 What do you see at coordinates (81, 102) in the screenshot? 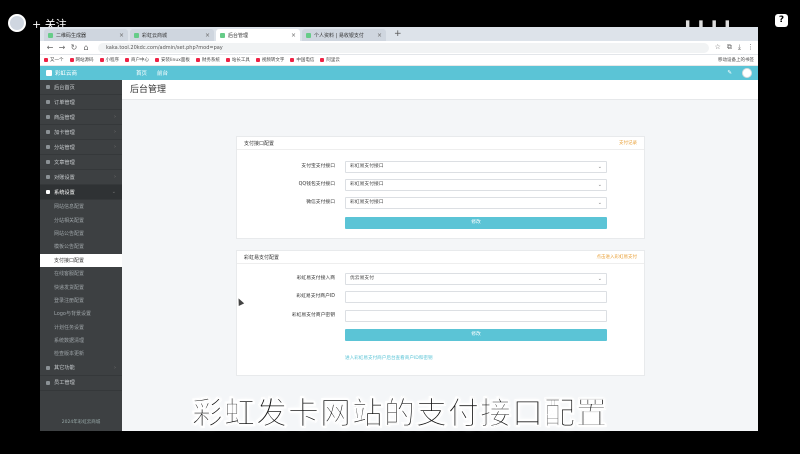
I see `sidebar-item: 订单管理` at bounding box center [81, 102].